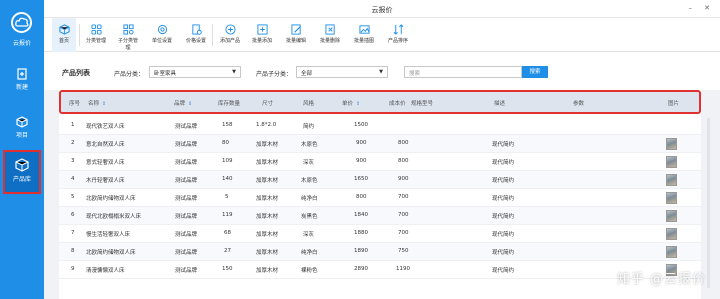 This screenshot has width=720, height=299. I want to click on header-brand: 品牌 ⇕, so click(183, 103).